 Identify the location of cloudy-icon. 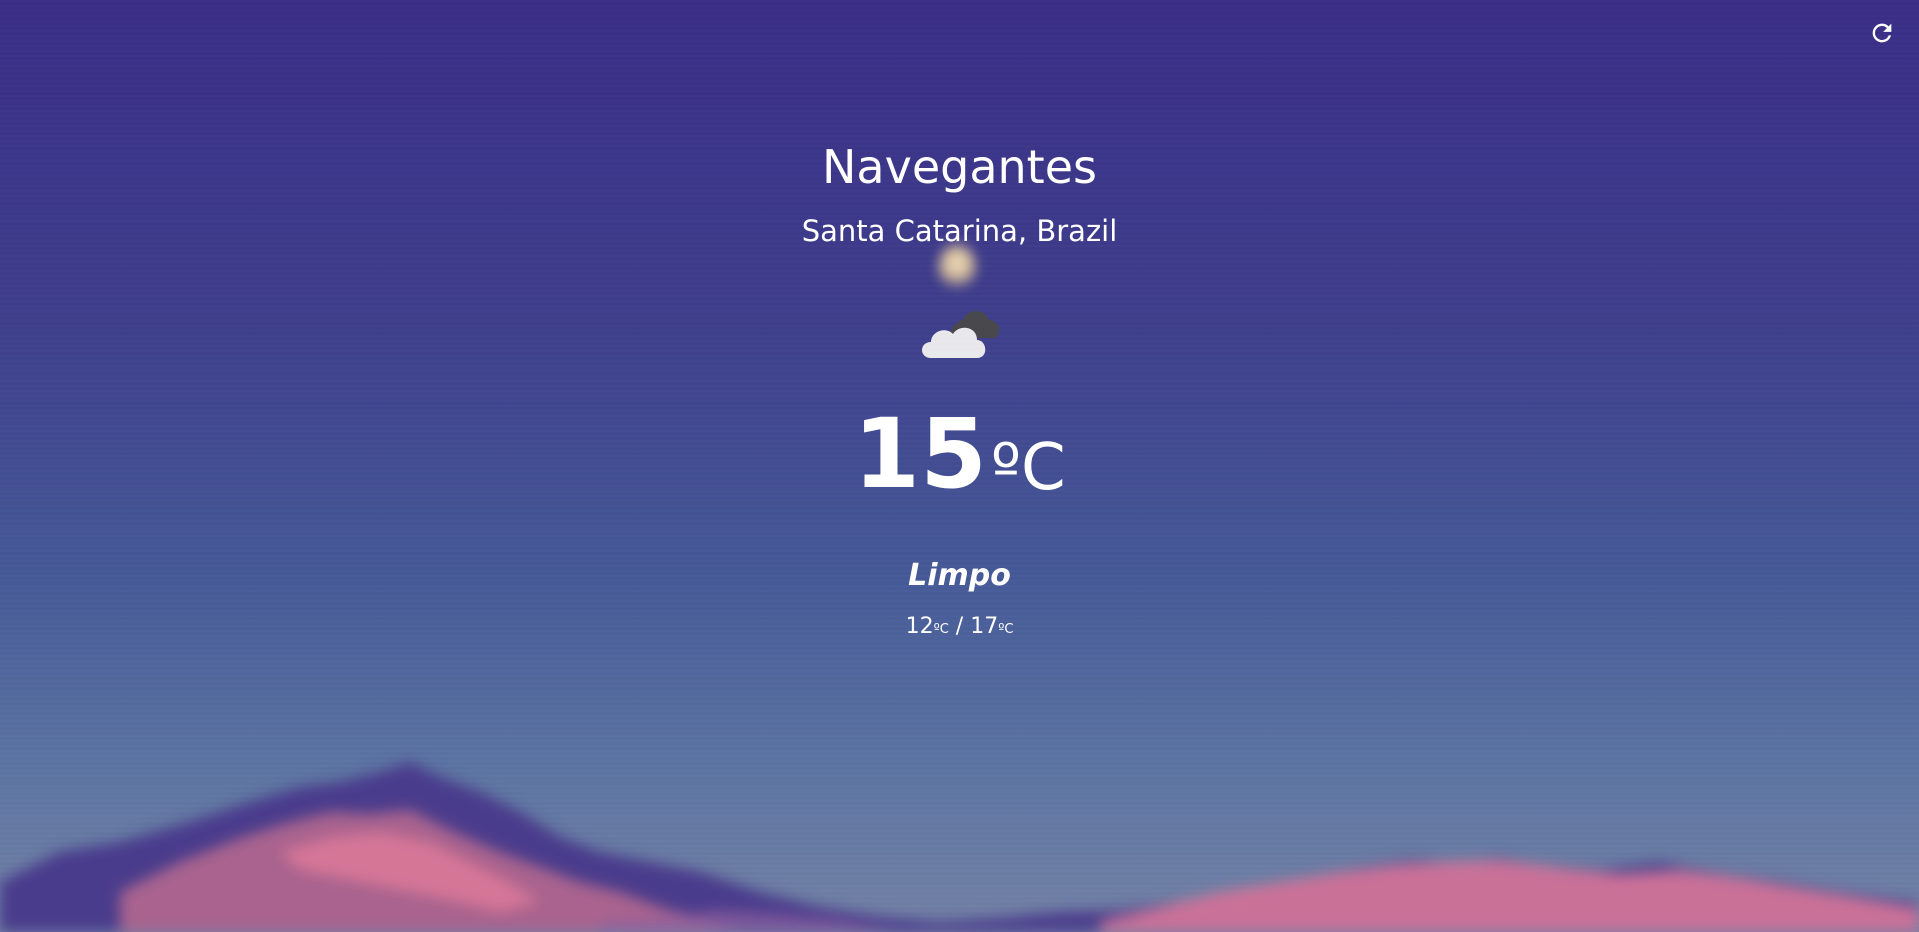
(960, 334).